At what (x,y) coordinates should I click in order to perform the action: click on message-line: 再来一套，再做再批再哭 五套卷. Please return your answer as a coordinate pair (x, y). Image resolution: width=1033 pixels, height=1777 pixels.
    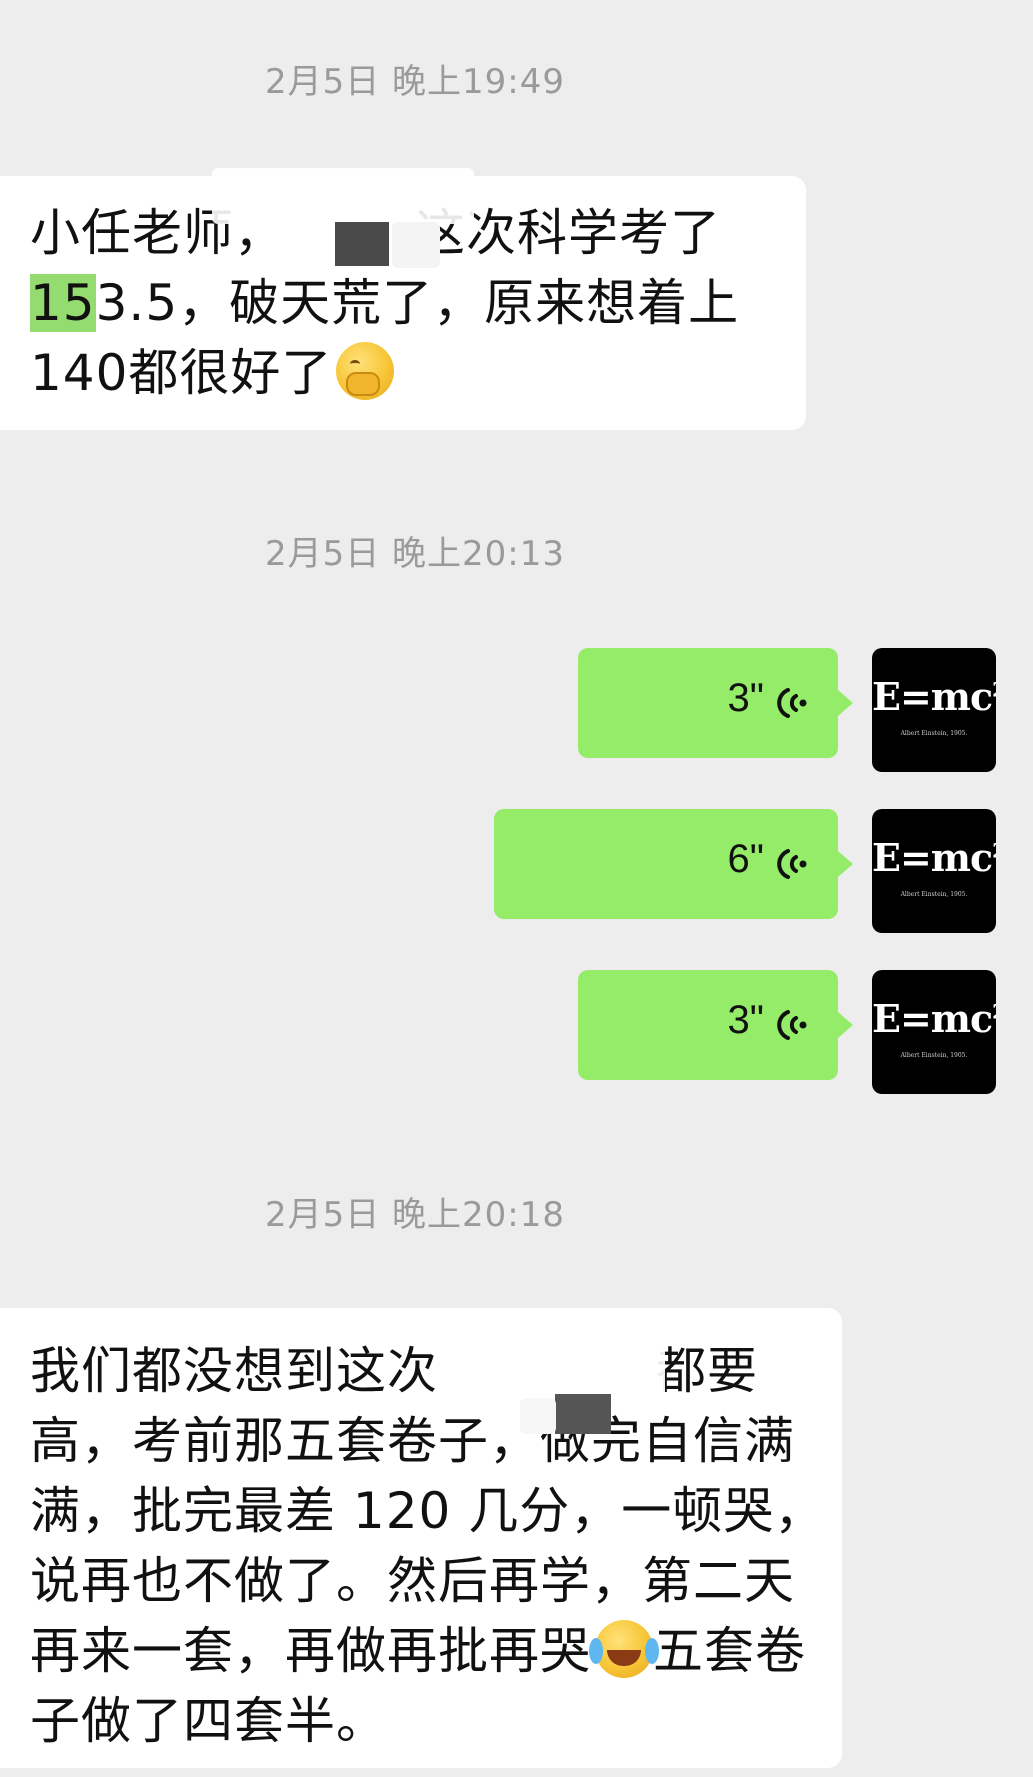
    Looking at the image, I should click on (421, 1651).